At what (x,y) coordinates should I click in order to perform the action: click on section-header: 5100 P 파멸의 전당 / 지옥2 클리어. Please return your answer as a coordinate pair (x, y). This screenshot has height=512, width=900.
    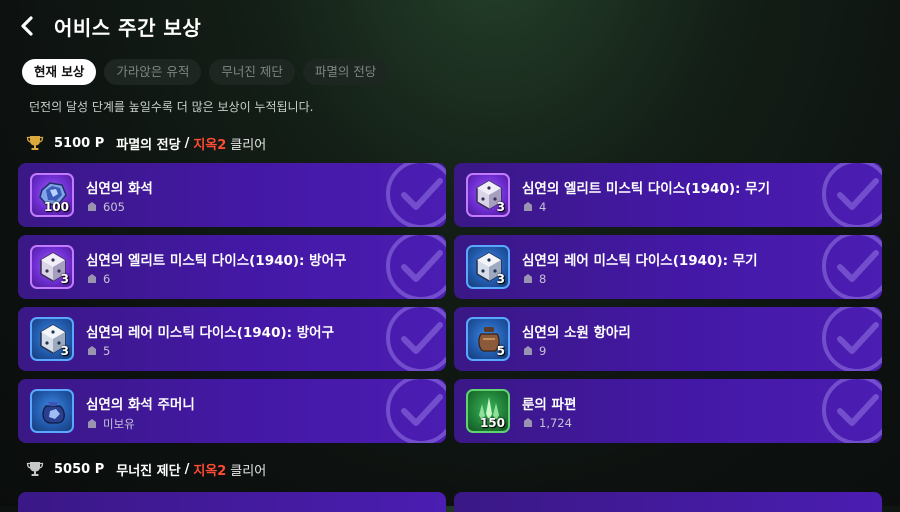
    Looking at the image, I should click on (146, 143).